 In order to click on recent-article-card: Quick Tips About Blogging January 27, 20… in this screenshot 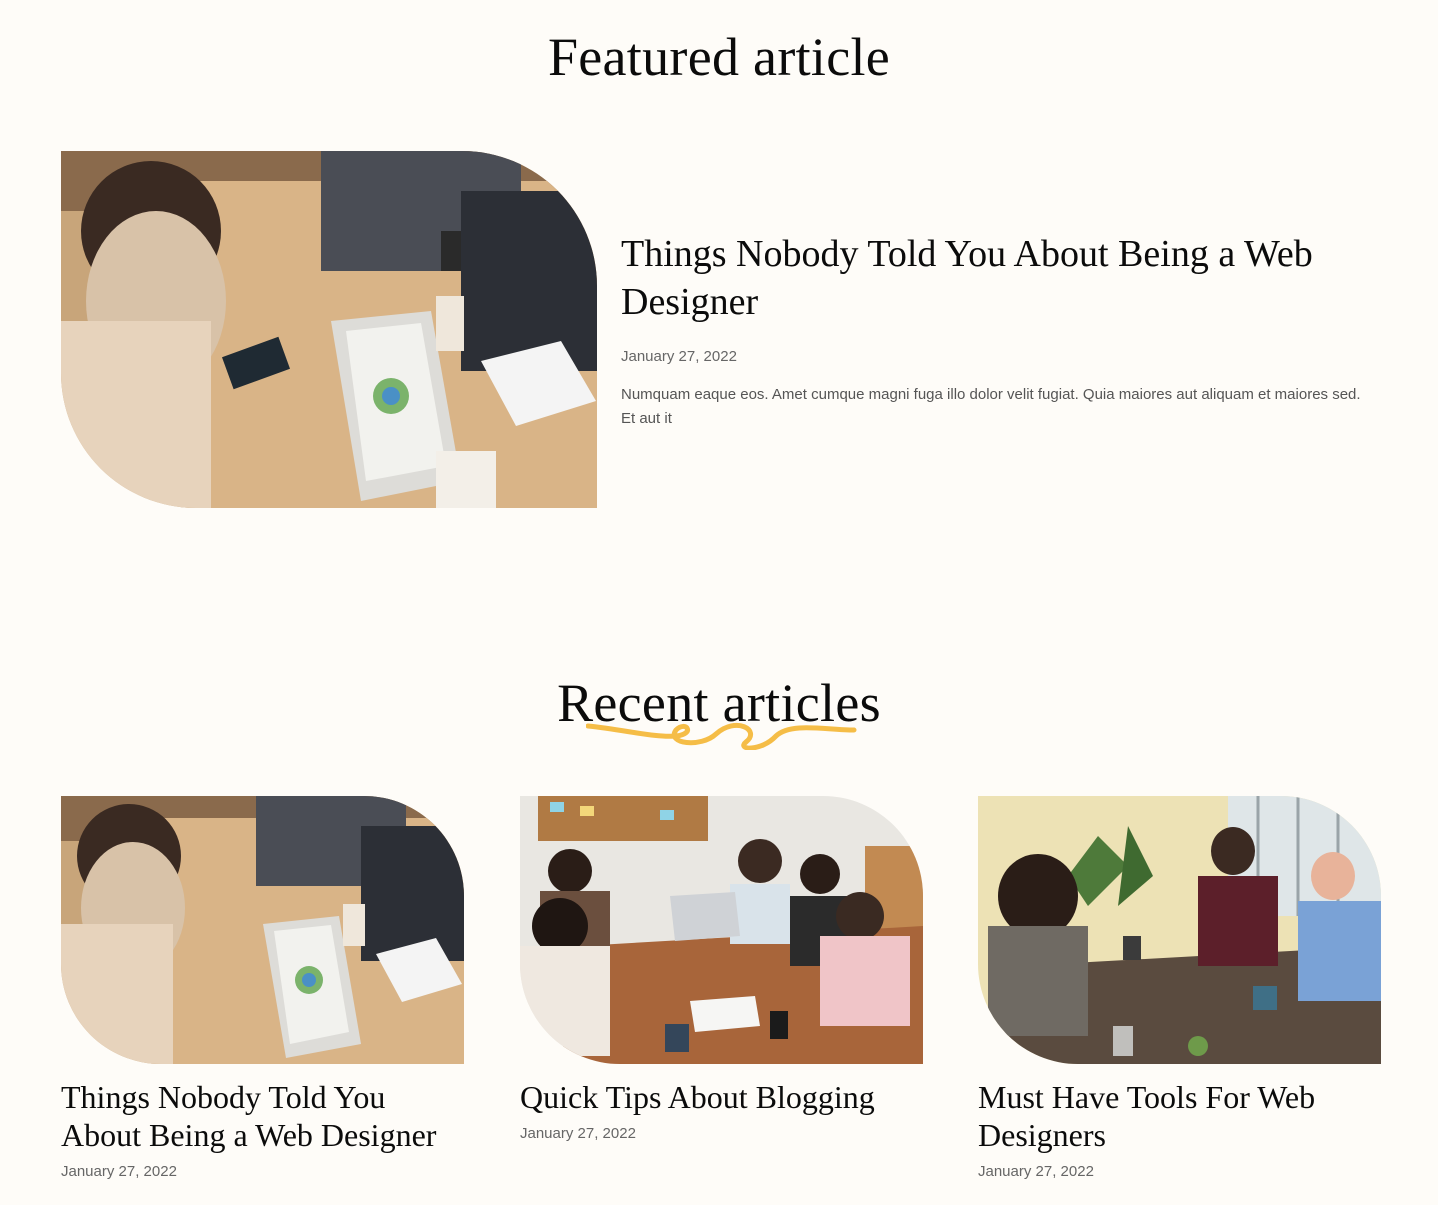, I will do `click(721, 969)`.